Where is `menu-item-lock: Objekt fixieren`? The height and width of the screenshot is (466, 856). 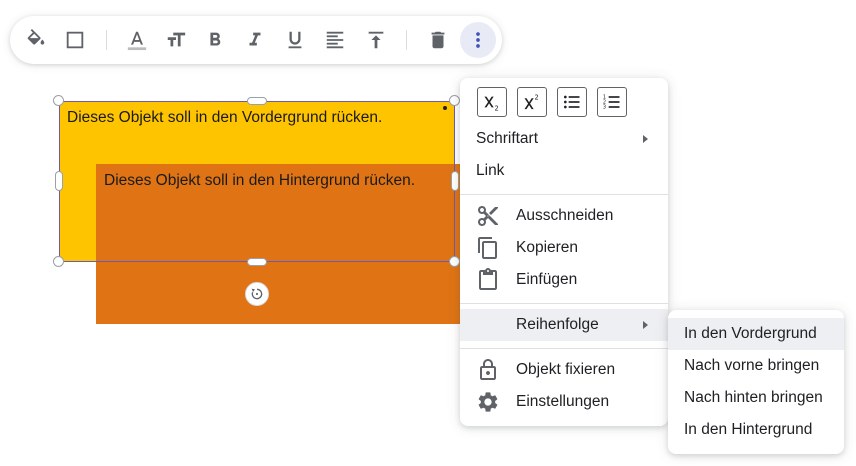 menu-item-lock: Objekt fixieren is located at coordinates (564, 370).